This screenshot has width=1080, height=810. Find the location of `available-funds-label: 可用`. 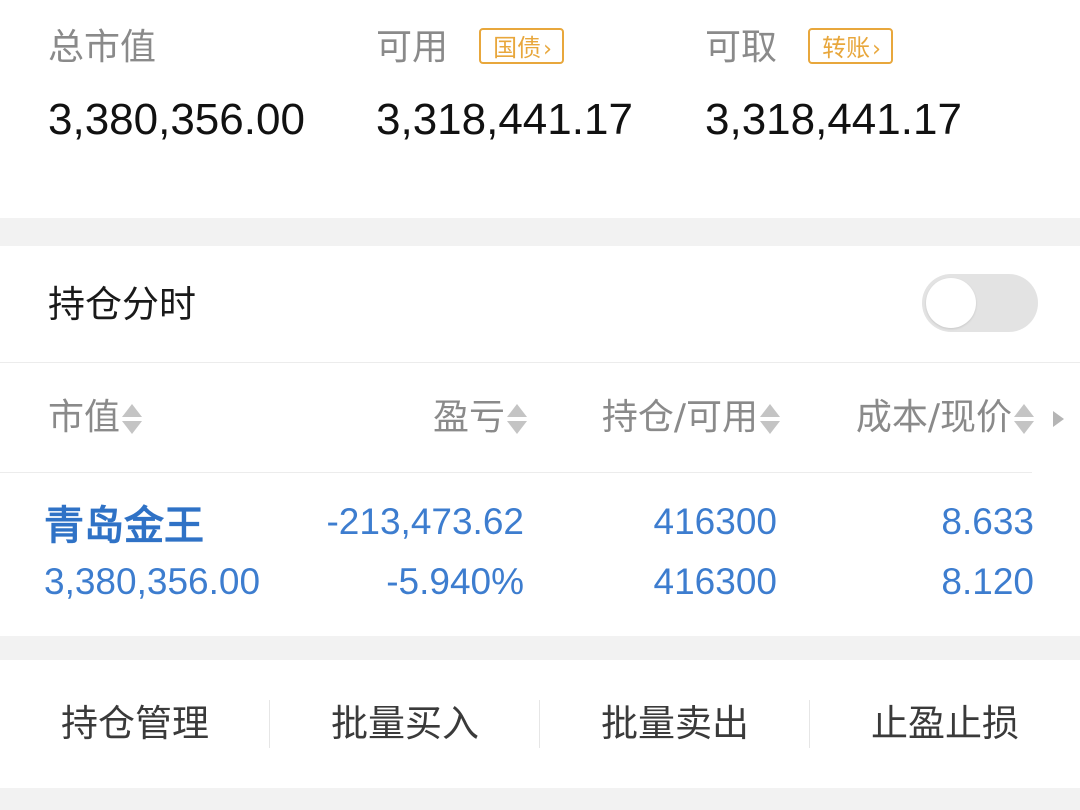

available-funds-label: 可用 is located at coordinates (412, 47).